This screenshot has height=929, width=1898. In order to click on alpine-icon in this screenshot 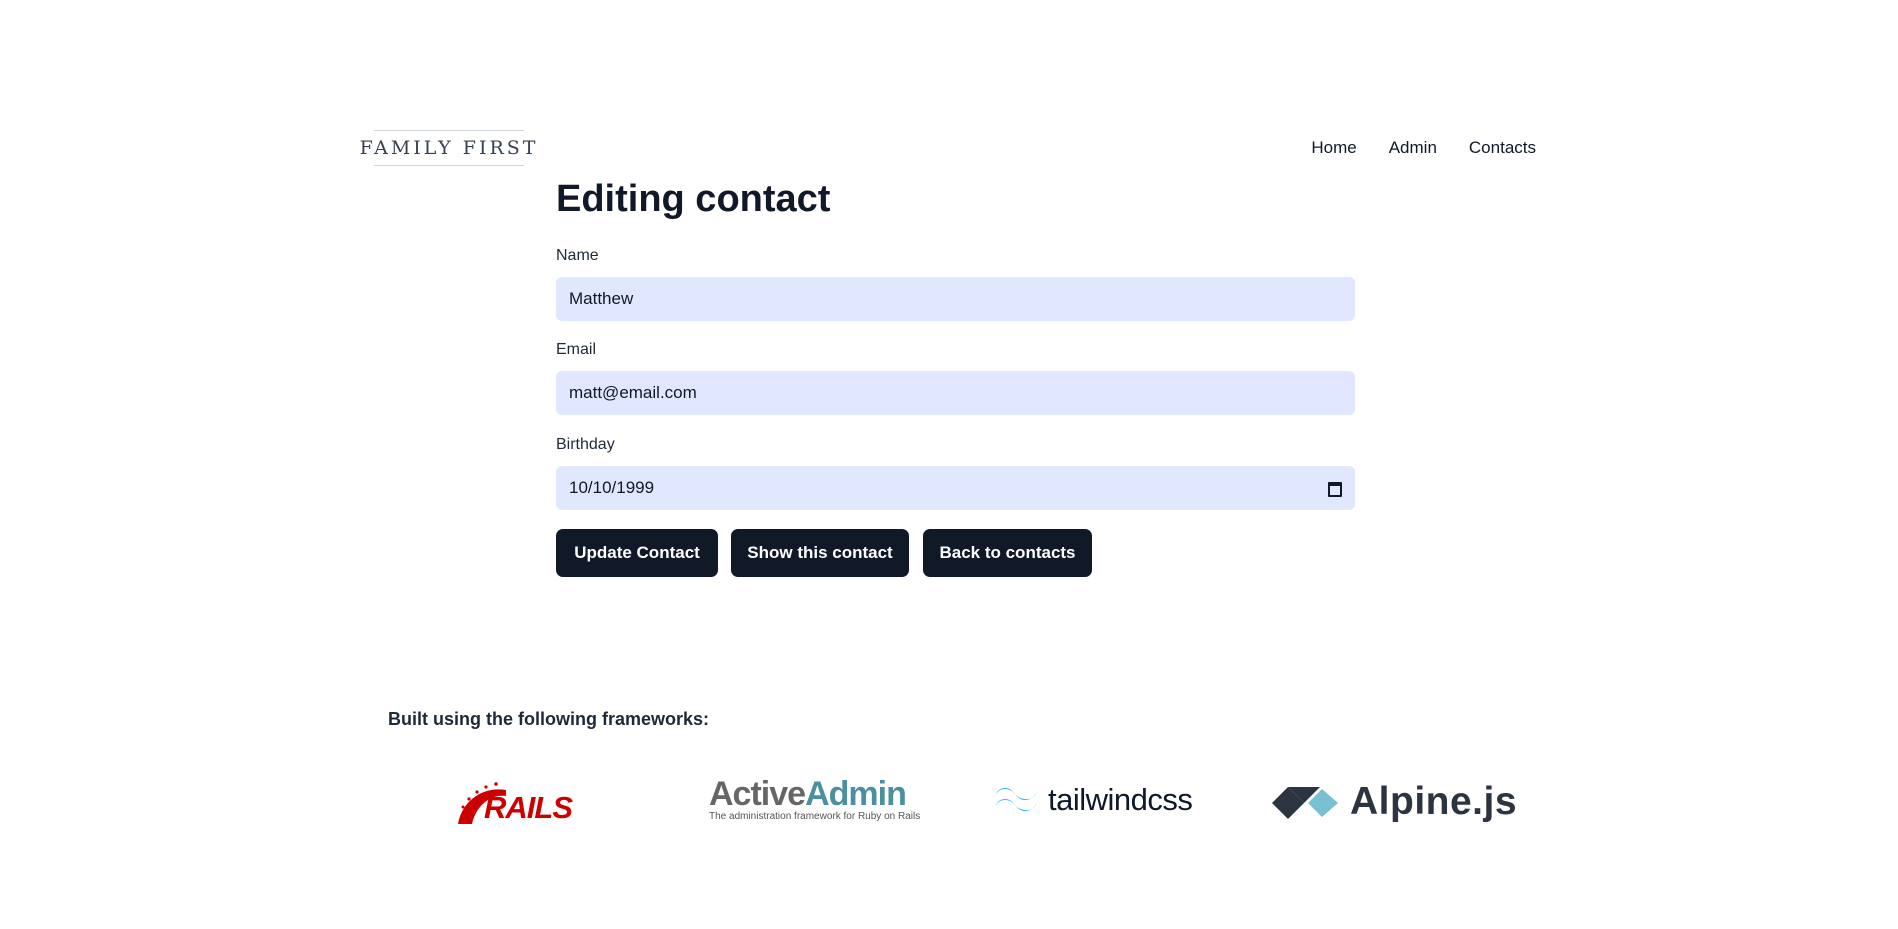, I will do `click(1305, 803)`.